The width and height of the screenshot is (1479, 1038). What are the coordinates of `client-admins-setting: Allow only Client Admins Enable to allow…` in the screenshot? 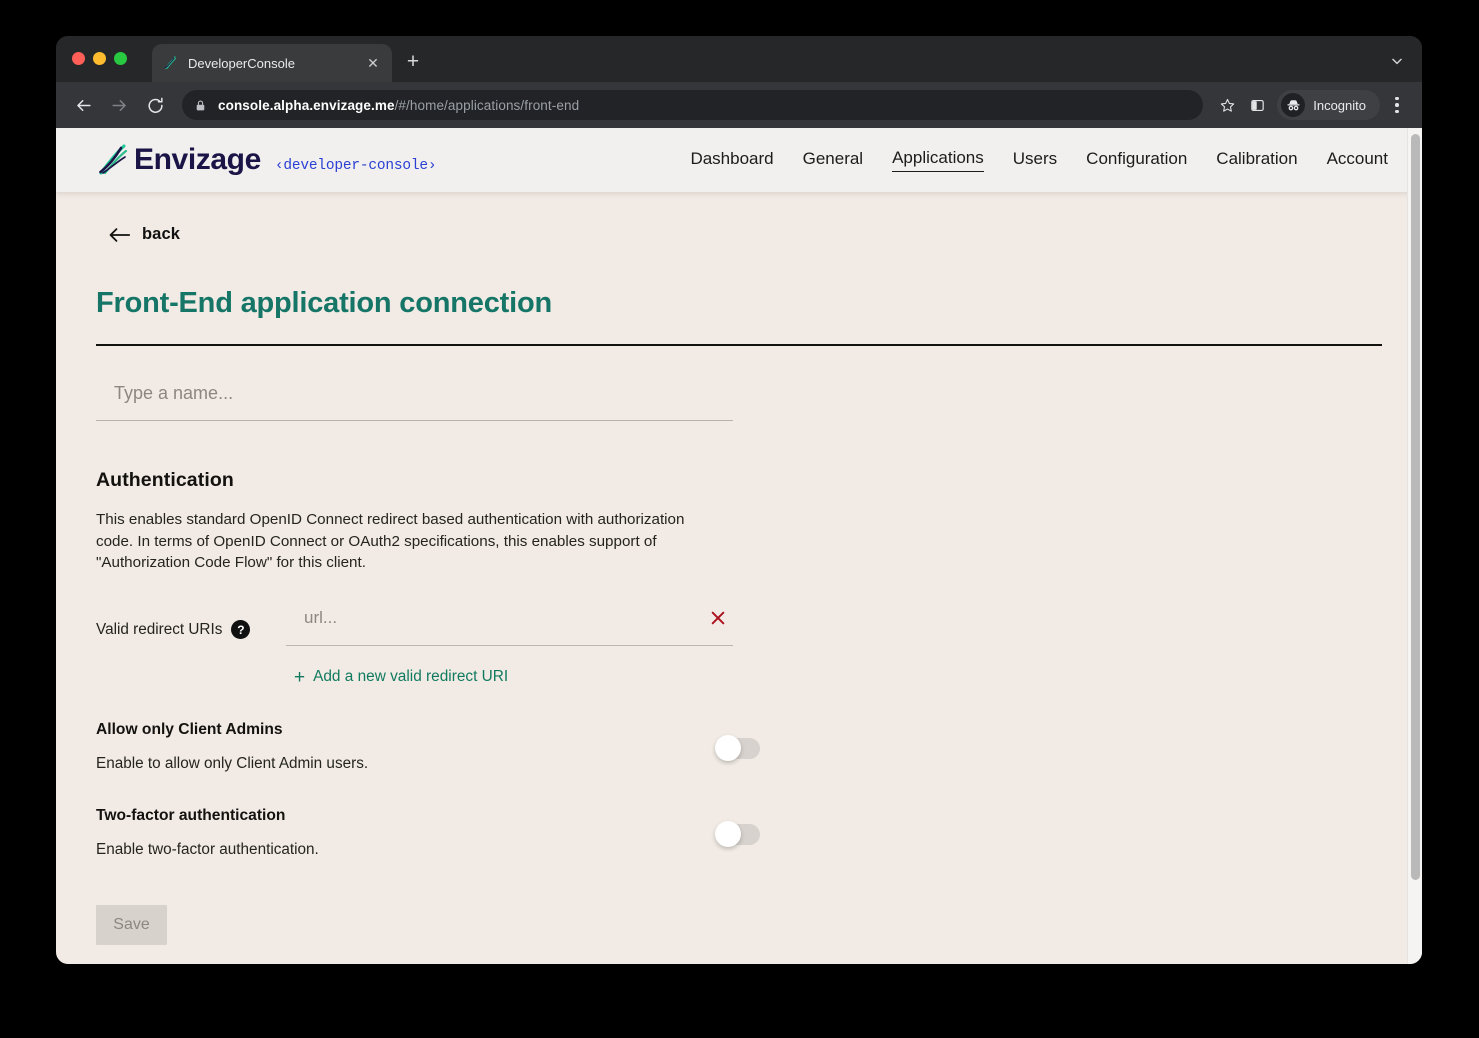 It's located at (428, 746).